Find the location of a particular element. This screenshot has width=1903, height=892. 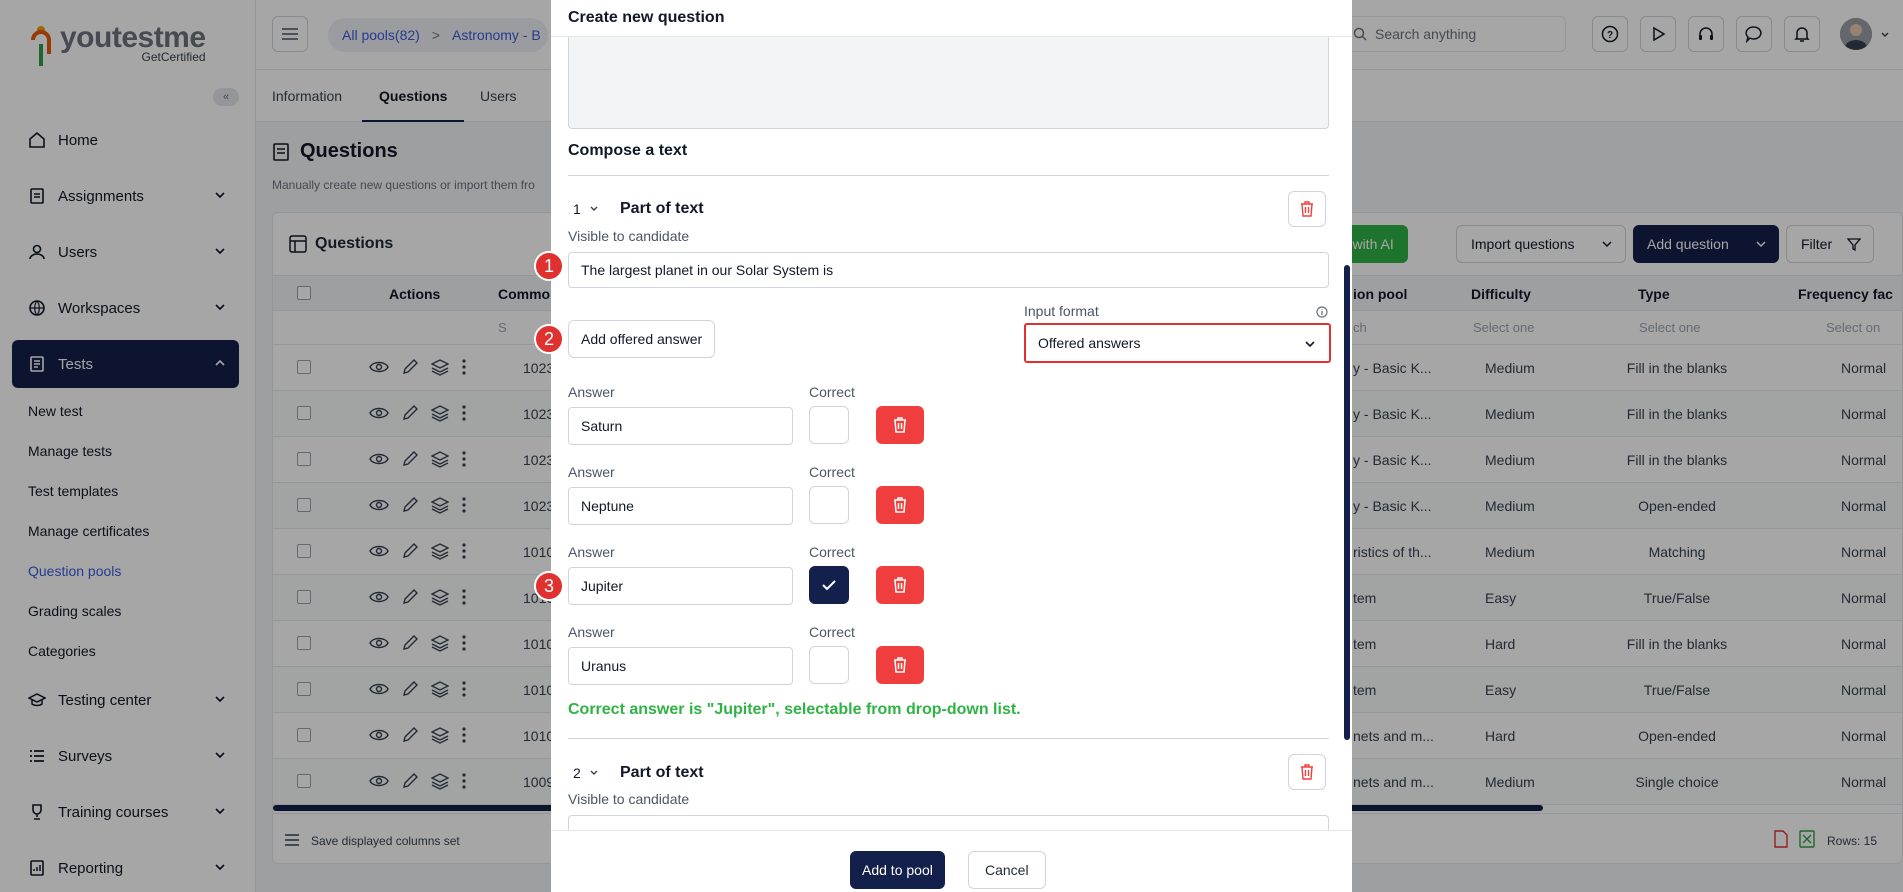

info-icon is located at coordinates (1322, 312).